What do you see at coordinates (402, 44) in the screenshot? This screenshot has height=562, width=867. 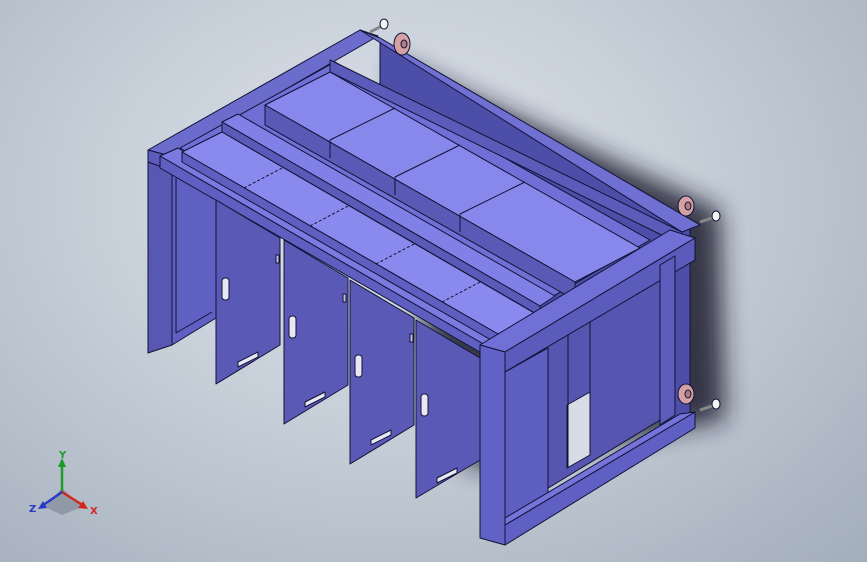 I see `caster-back-top` at bounding box center [402, 44].